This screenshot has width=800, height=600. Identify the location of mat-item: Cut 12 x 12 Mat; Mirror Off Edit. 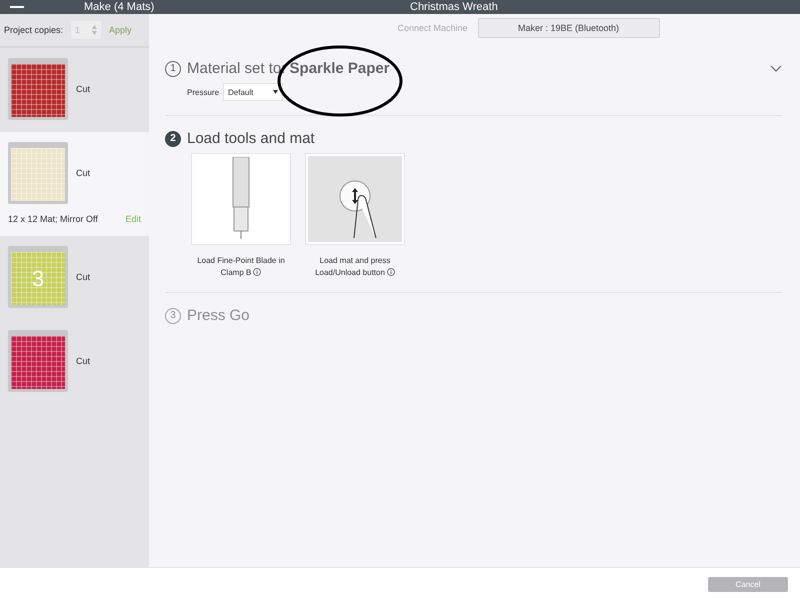
(74, 184).